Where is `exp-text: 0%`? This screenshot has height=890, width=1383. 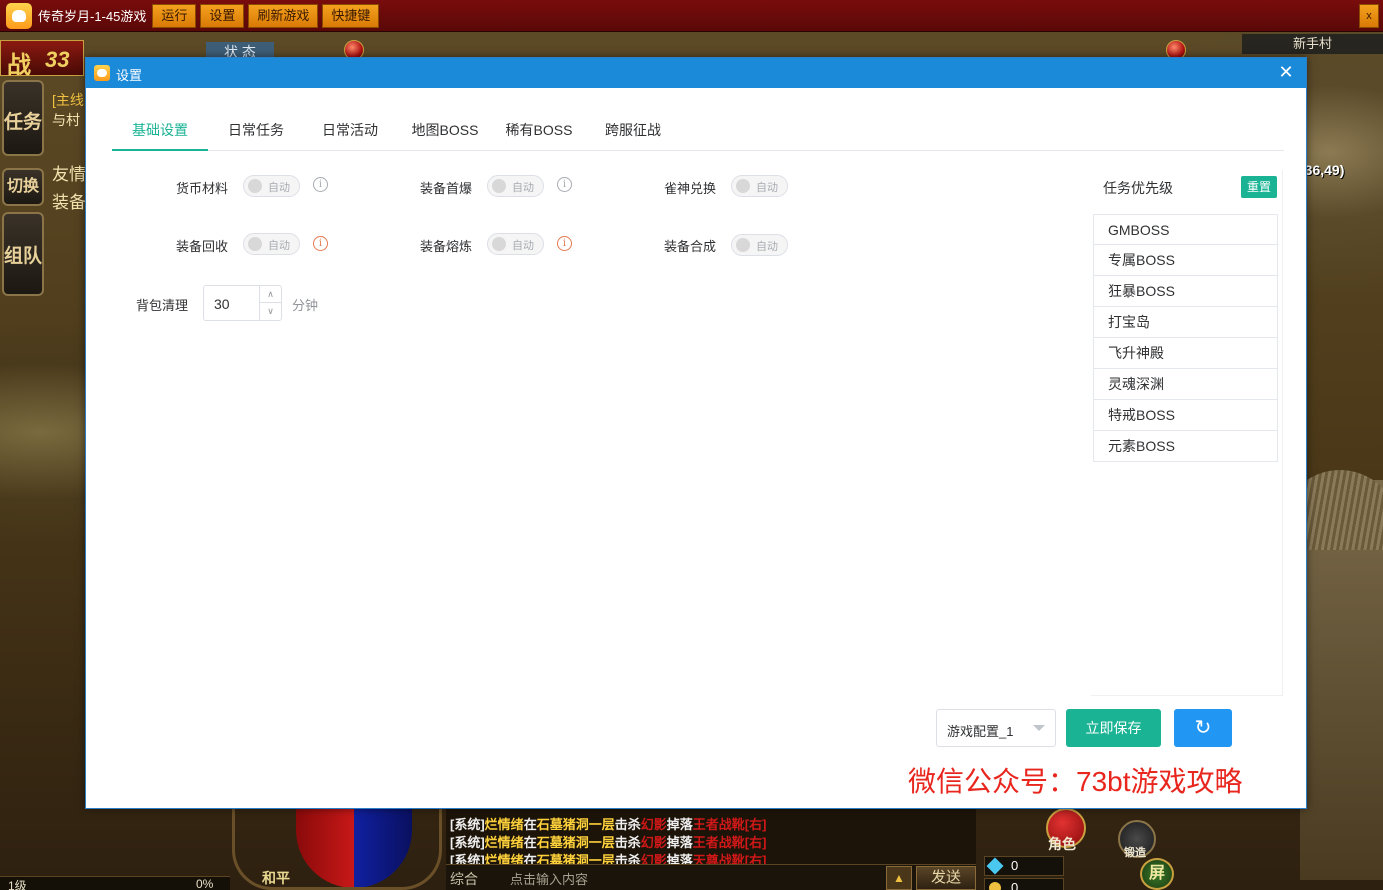 exp-text: 0% is located at coordinates (205, 883).